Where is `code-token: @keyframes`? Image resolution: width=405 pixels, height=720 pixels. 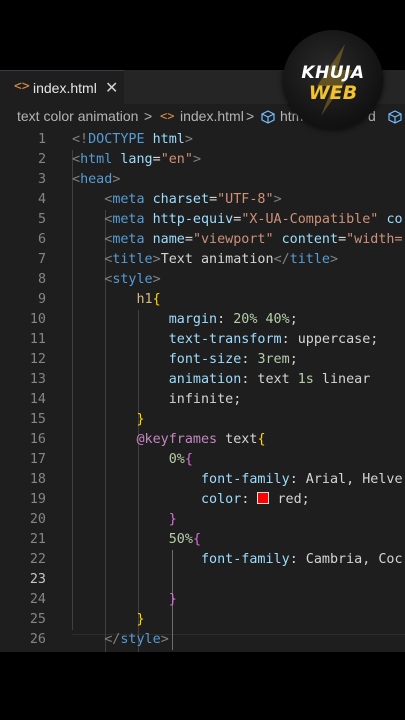
code-token: @keyframes is located at coordinates (177, 439).